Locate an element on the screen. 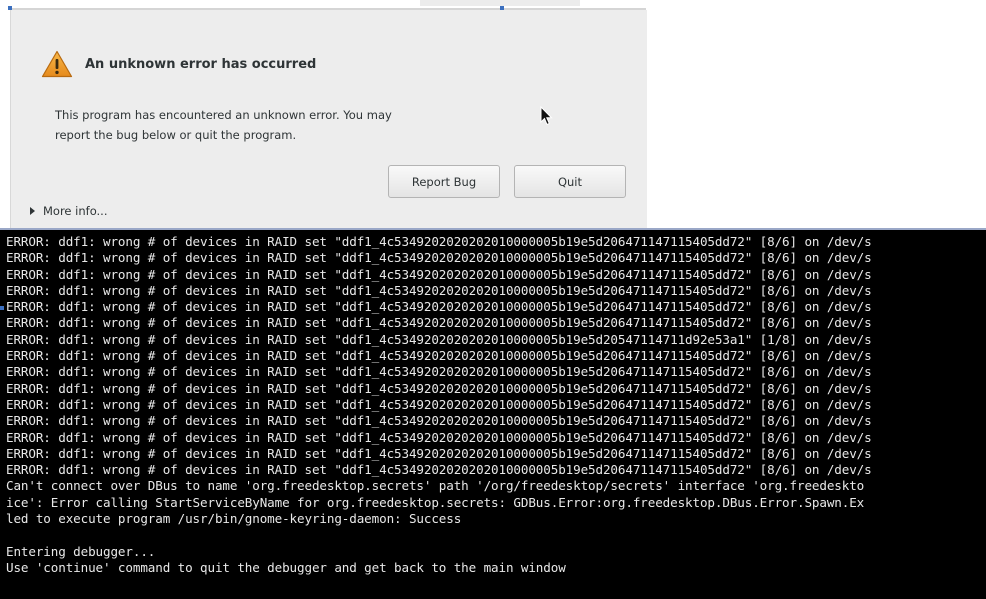 Image resolution: width=986 pixels, height=599 pixels. expander-arrow-icon is located at coordinates (32, 211).